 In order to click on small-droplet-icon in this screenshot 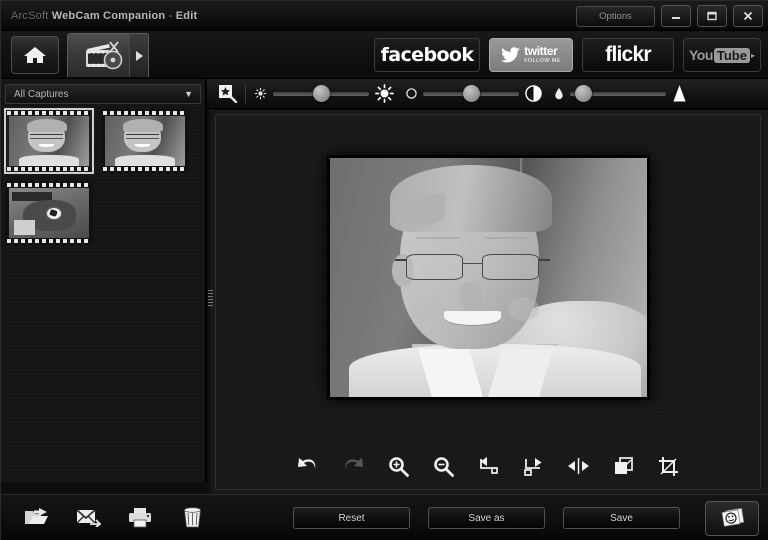, I will do `click(559, 93)`.